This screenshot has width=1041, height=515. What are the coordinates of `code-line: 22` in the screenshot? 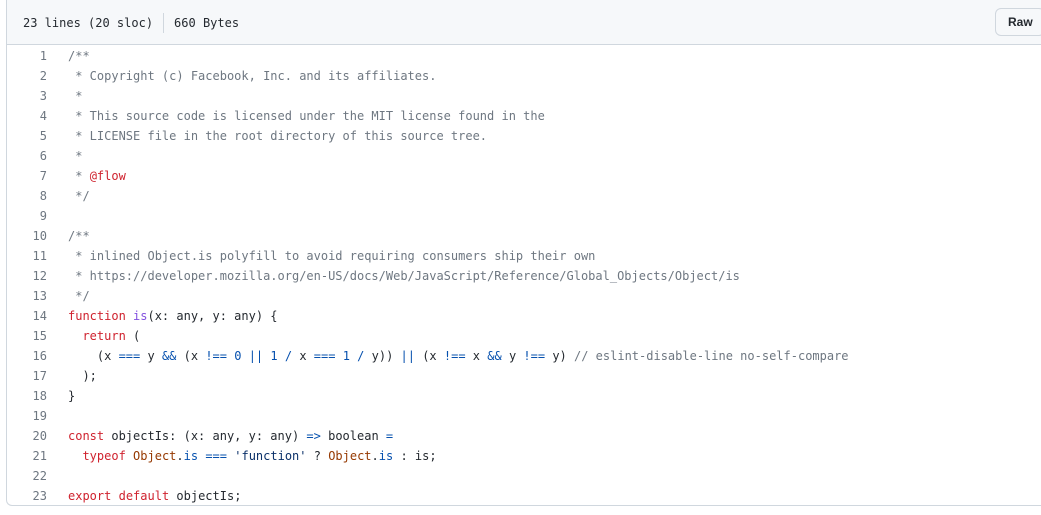 It's located at (524, 476).